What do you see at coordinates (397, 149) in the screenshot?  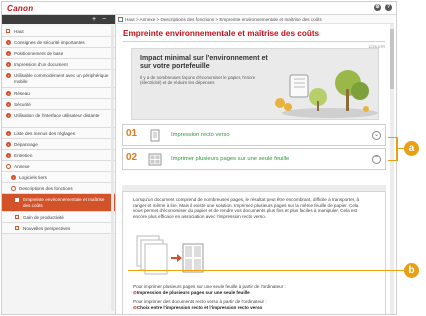 I see `callout-a-bracket` at bounding box center [397, 149].